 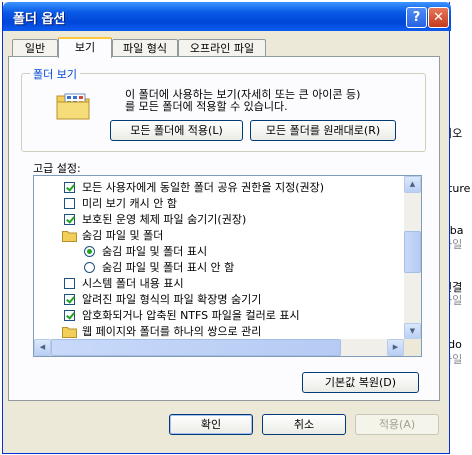 What do you see at coordinates (206, 106) in the screenshot?
I see `description-line: 를 모든 폴더에 적용할 수 있습니다.` at bounding box center [206, 106].